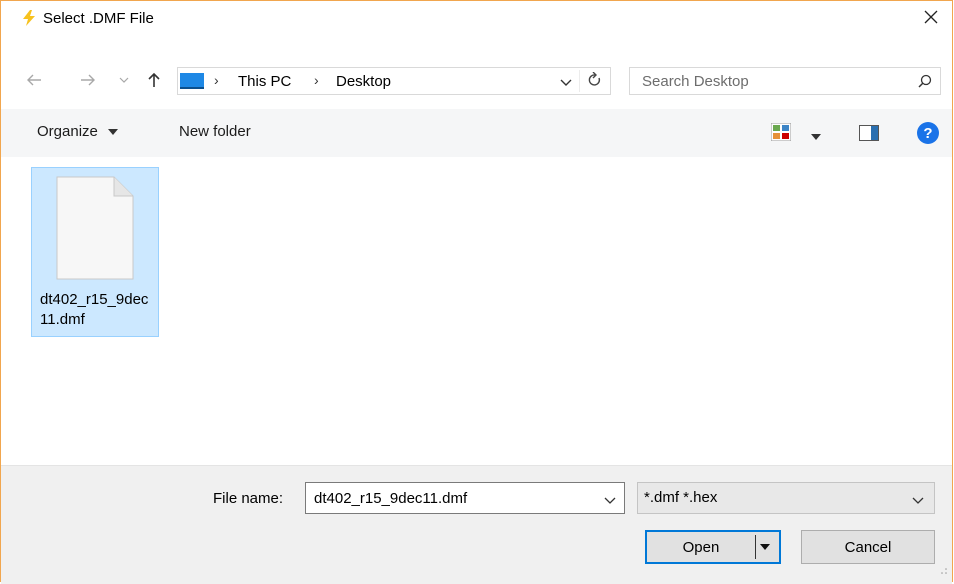  I want to click on file-item: dt402_r15_9dec11.dmf, so click(95, 252).